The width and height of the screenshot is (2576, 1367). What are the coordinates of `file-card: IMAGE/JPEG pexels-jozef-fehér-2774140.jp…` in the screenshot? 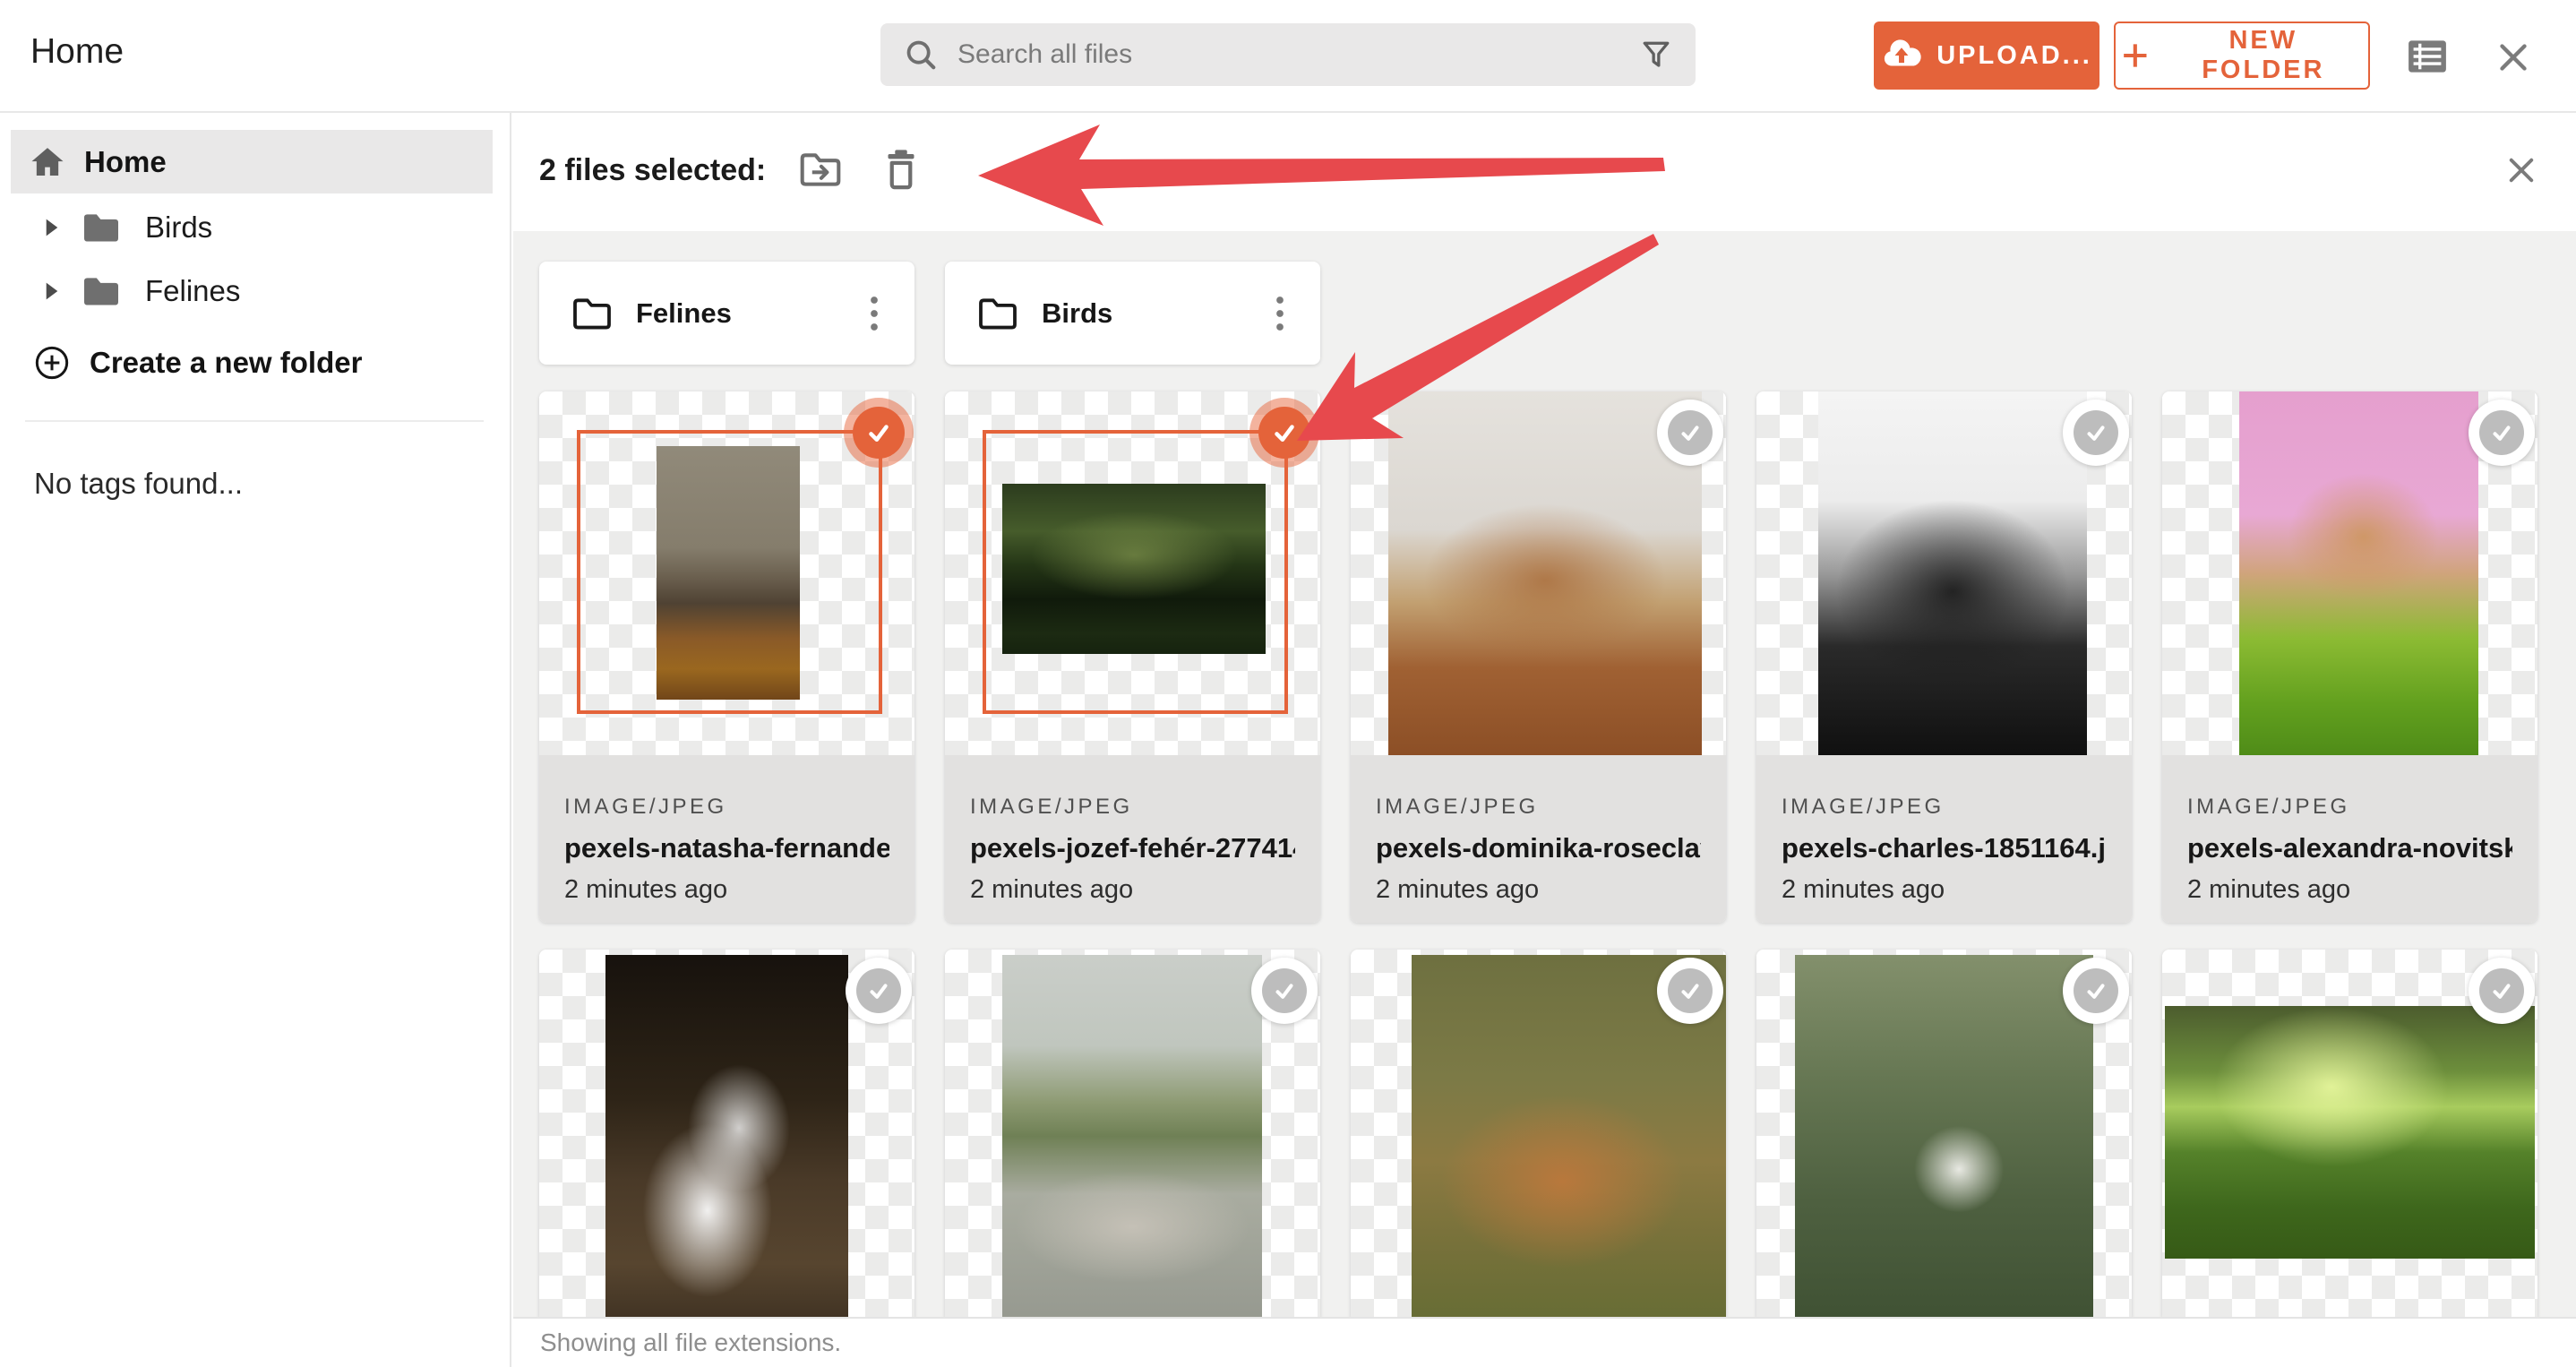 It's located at (1132, 657).